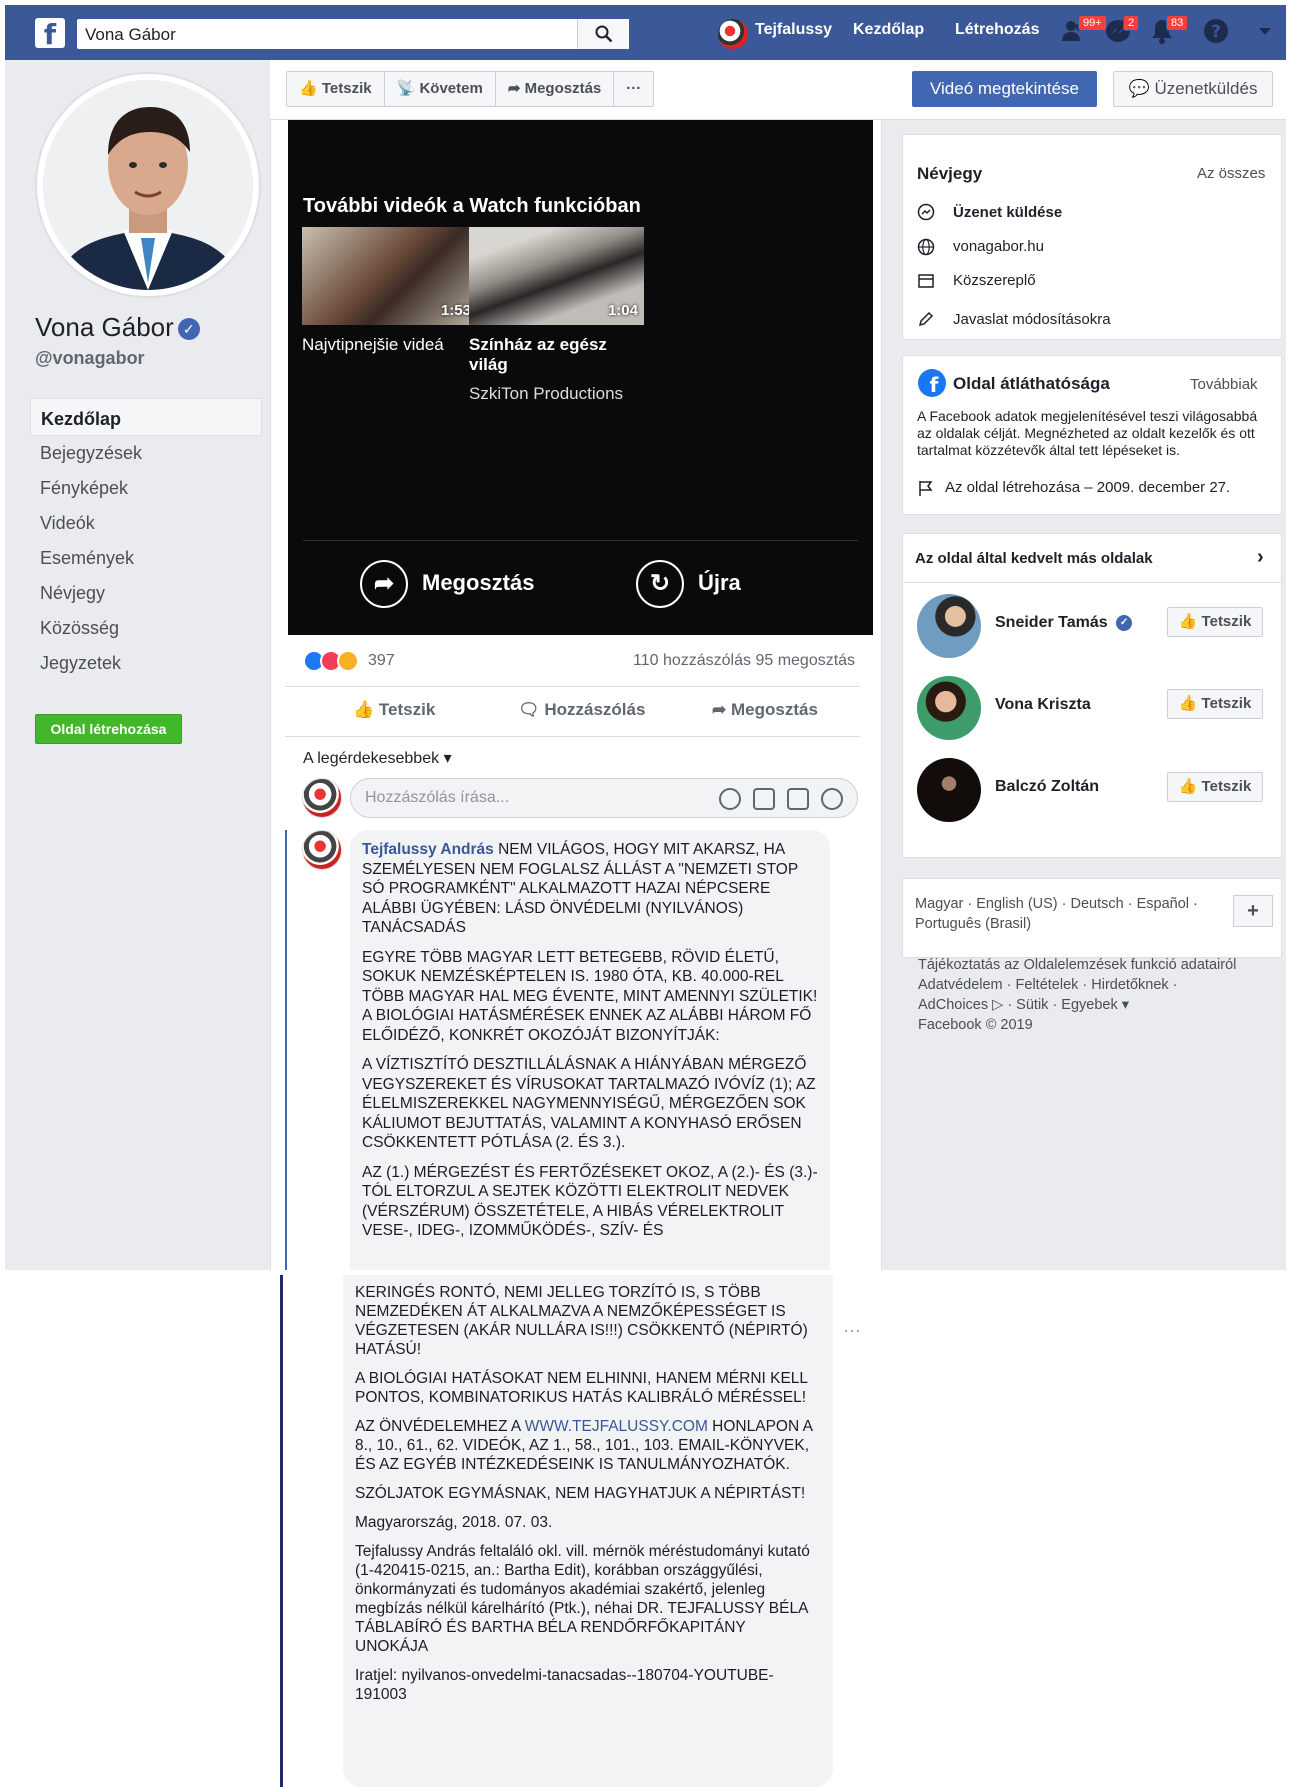 The height and width of the screenshot is (1787, 1292). What do you see at coordinates (1048, 985) in the screenshot?
I see `footer-links-1: Adatvédelem · Feltételek · Hirdetőknek ·` at bounding box center [1048, 985].